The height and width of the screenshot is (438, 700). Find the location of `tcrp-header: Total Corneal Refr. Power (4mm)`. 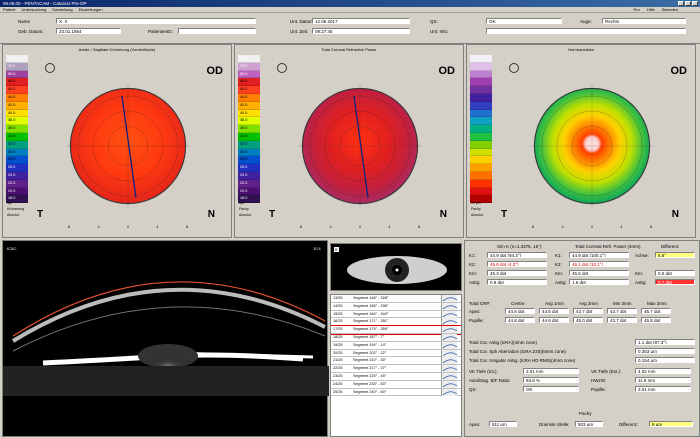

tcrp-header: Total Corneal Refr. Power (4mm) is located at coordinates (608, 246).